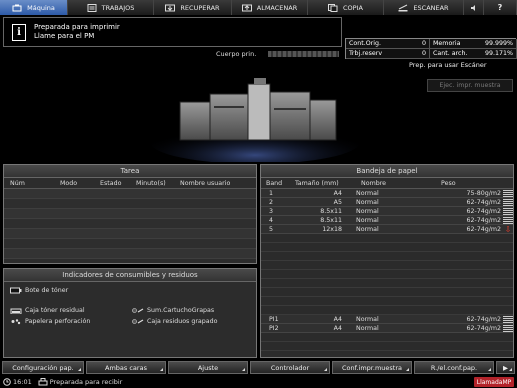  What do you see at coordinates (290, 367) in the screenshot?
I see `controlador-button: Controlador` at bounding box center [290, 367].